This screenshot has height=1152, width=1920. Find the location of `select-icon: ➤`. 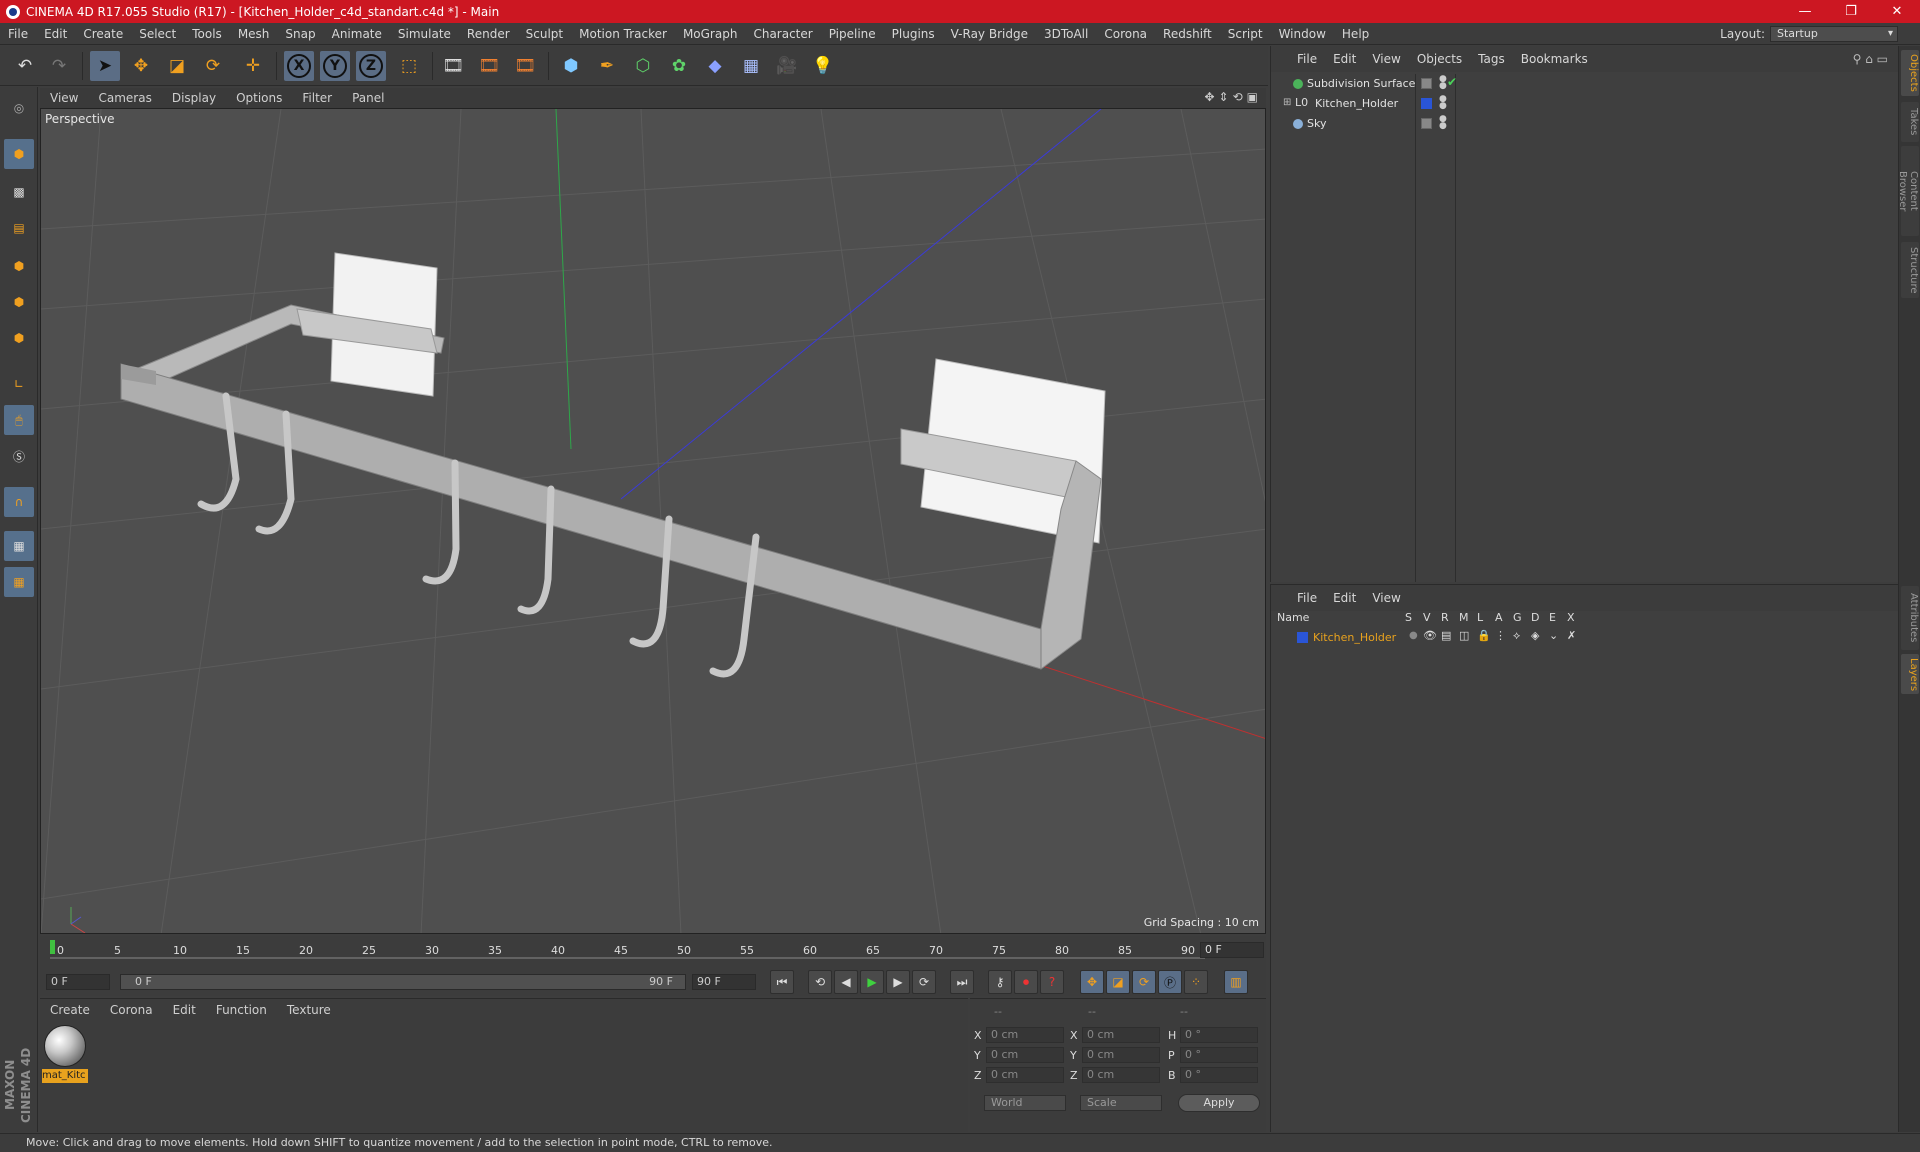

select-icon: ➤ is located at coordinates (105, 66).